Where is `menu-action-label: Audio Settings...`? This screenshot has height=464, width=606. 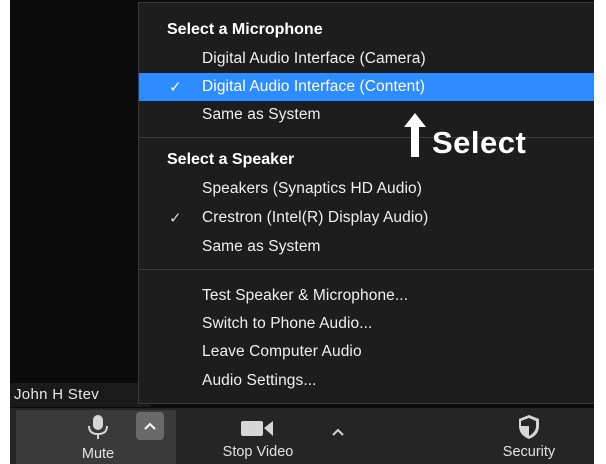 menu-action-label: Audio Settings... is located at coordinates (259, 380).